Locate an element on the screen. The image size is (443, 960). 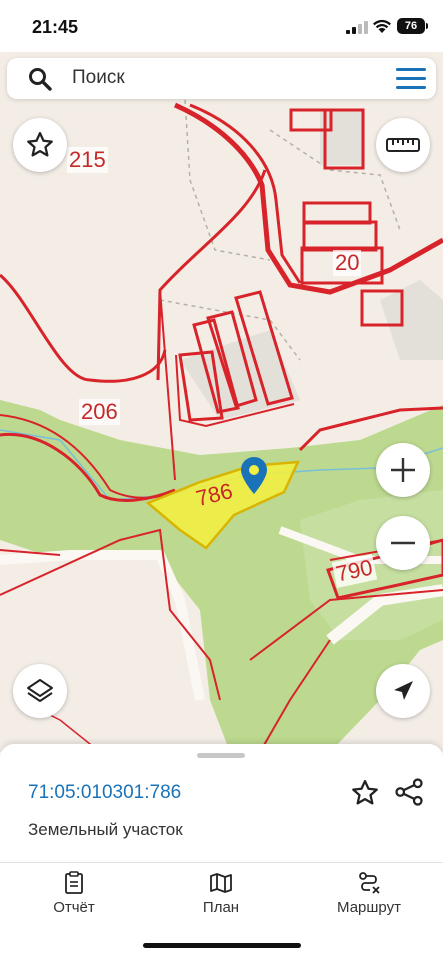
parcel-cadastral-number: 71:05:010301:786 is located at coordinates (104, 793).